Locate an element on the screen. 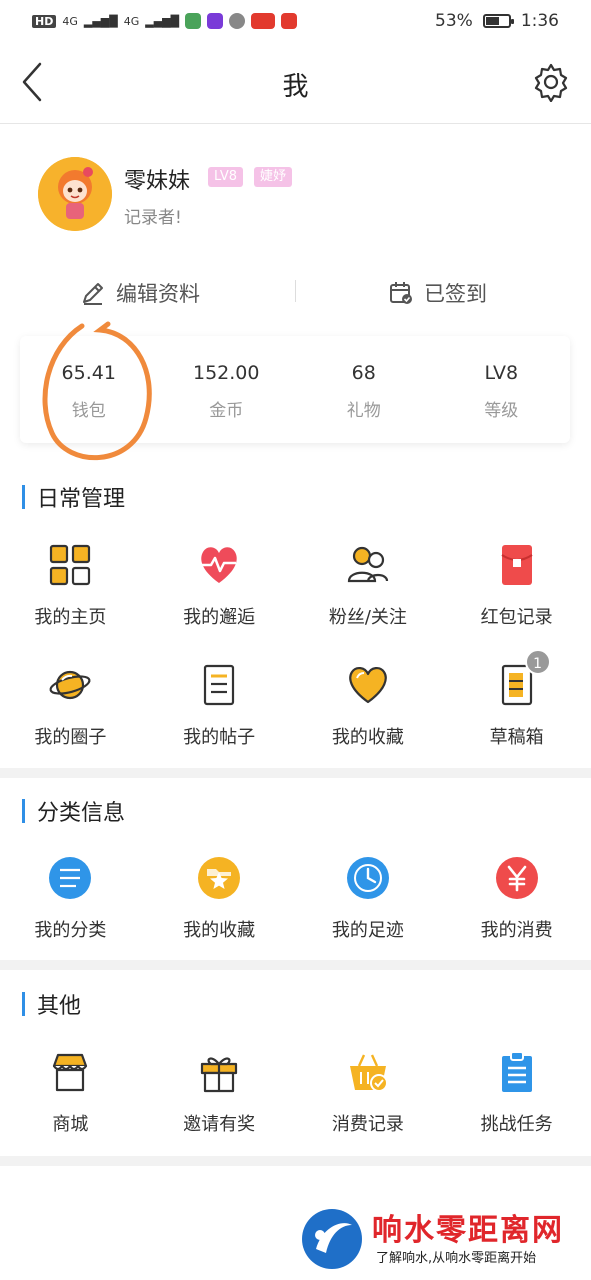  grid-label: 商城 is located at coordinates (70, 1124).